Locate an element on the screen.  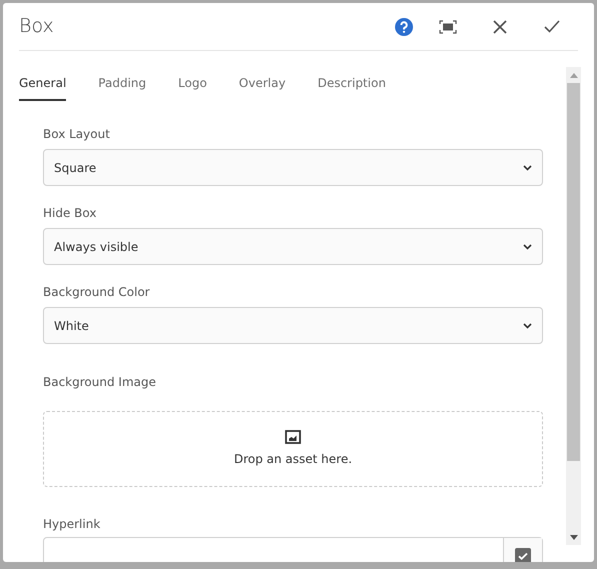
field-label: Hyperlink is located at coordinates (72, 524).